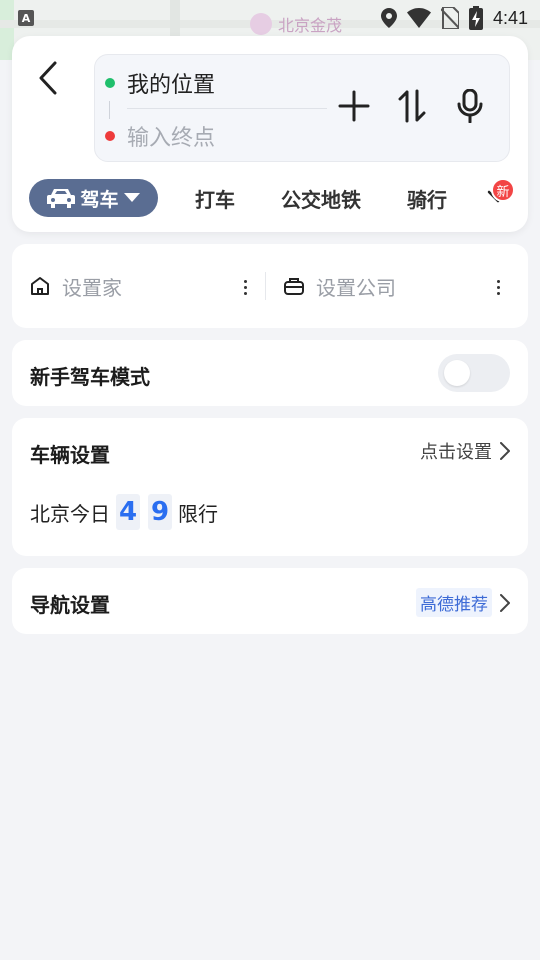  Describe the element at coordinates (456, 452) in the screenshot. I see `vehicle-settings-link-label: 点击设置` at that location.